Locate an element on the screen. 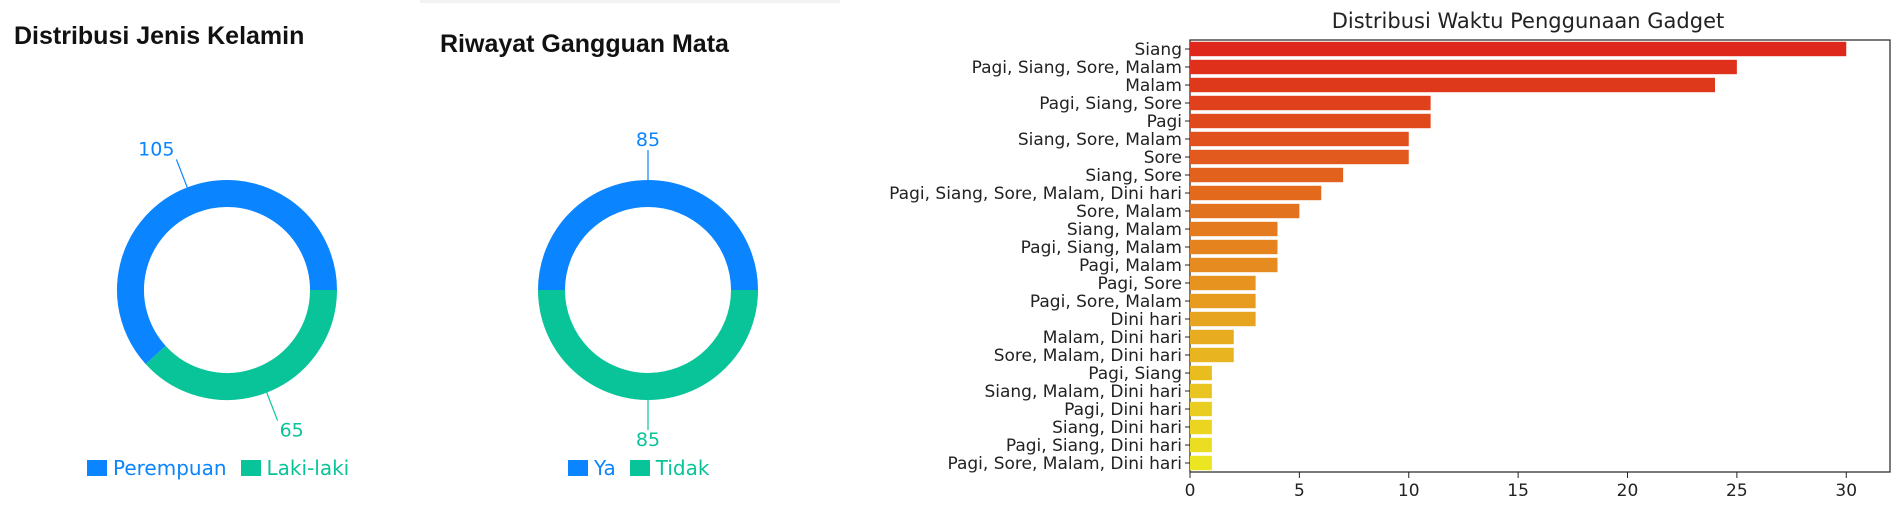 The width and height of the screenshot is (1897, 509). y-tick-label: Pagi, Sore, Malam, Dini hari is located at coordinates (1064, 464).